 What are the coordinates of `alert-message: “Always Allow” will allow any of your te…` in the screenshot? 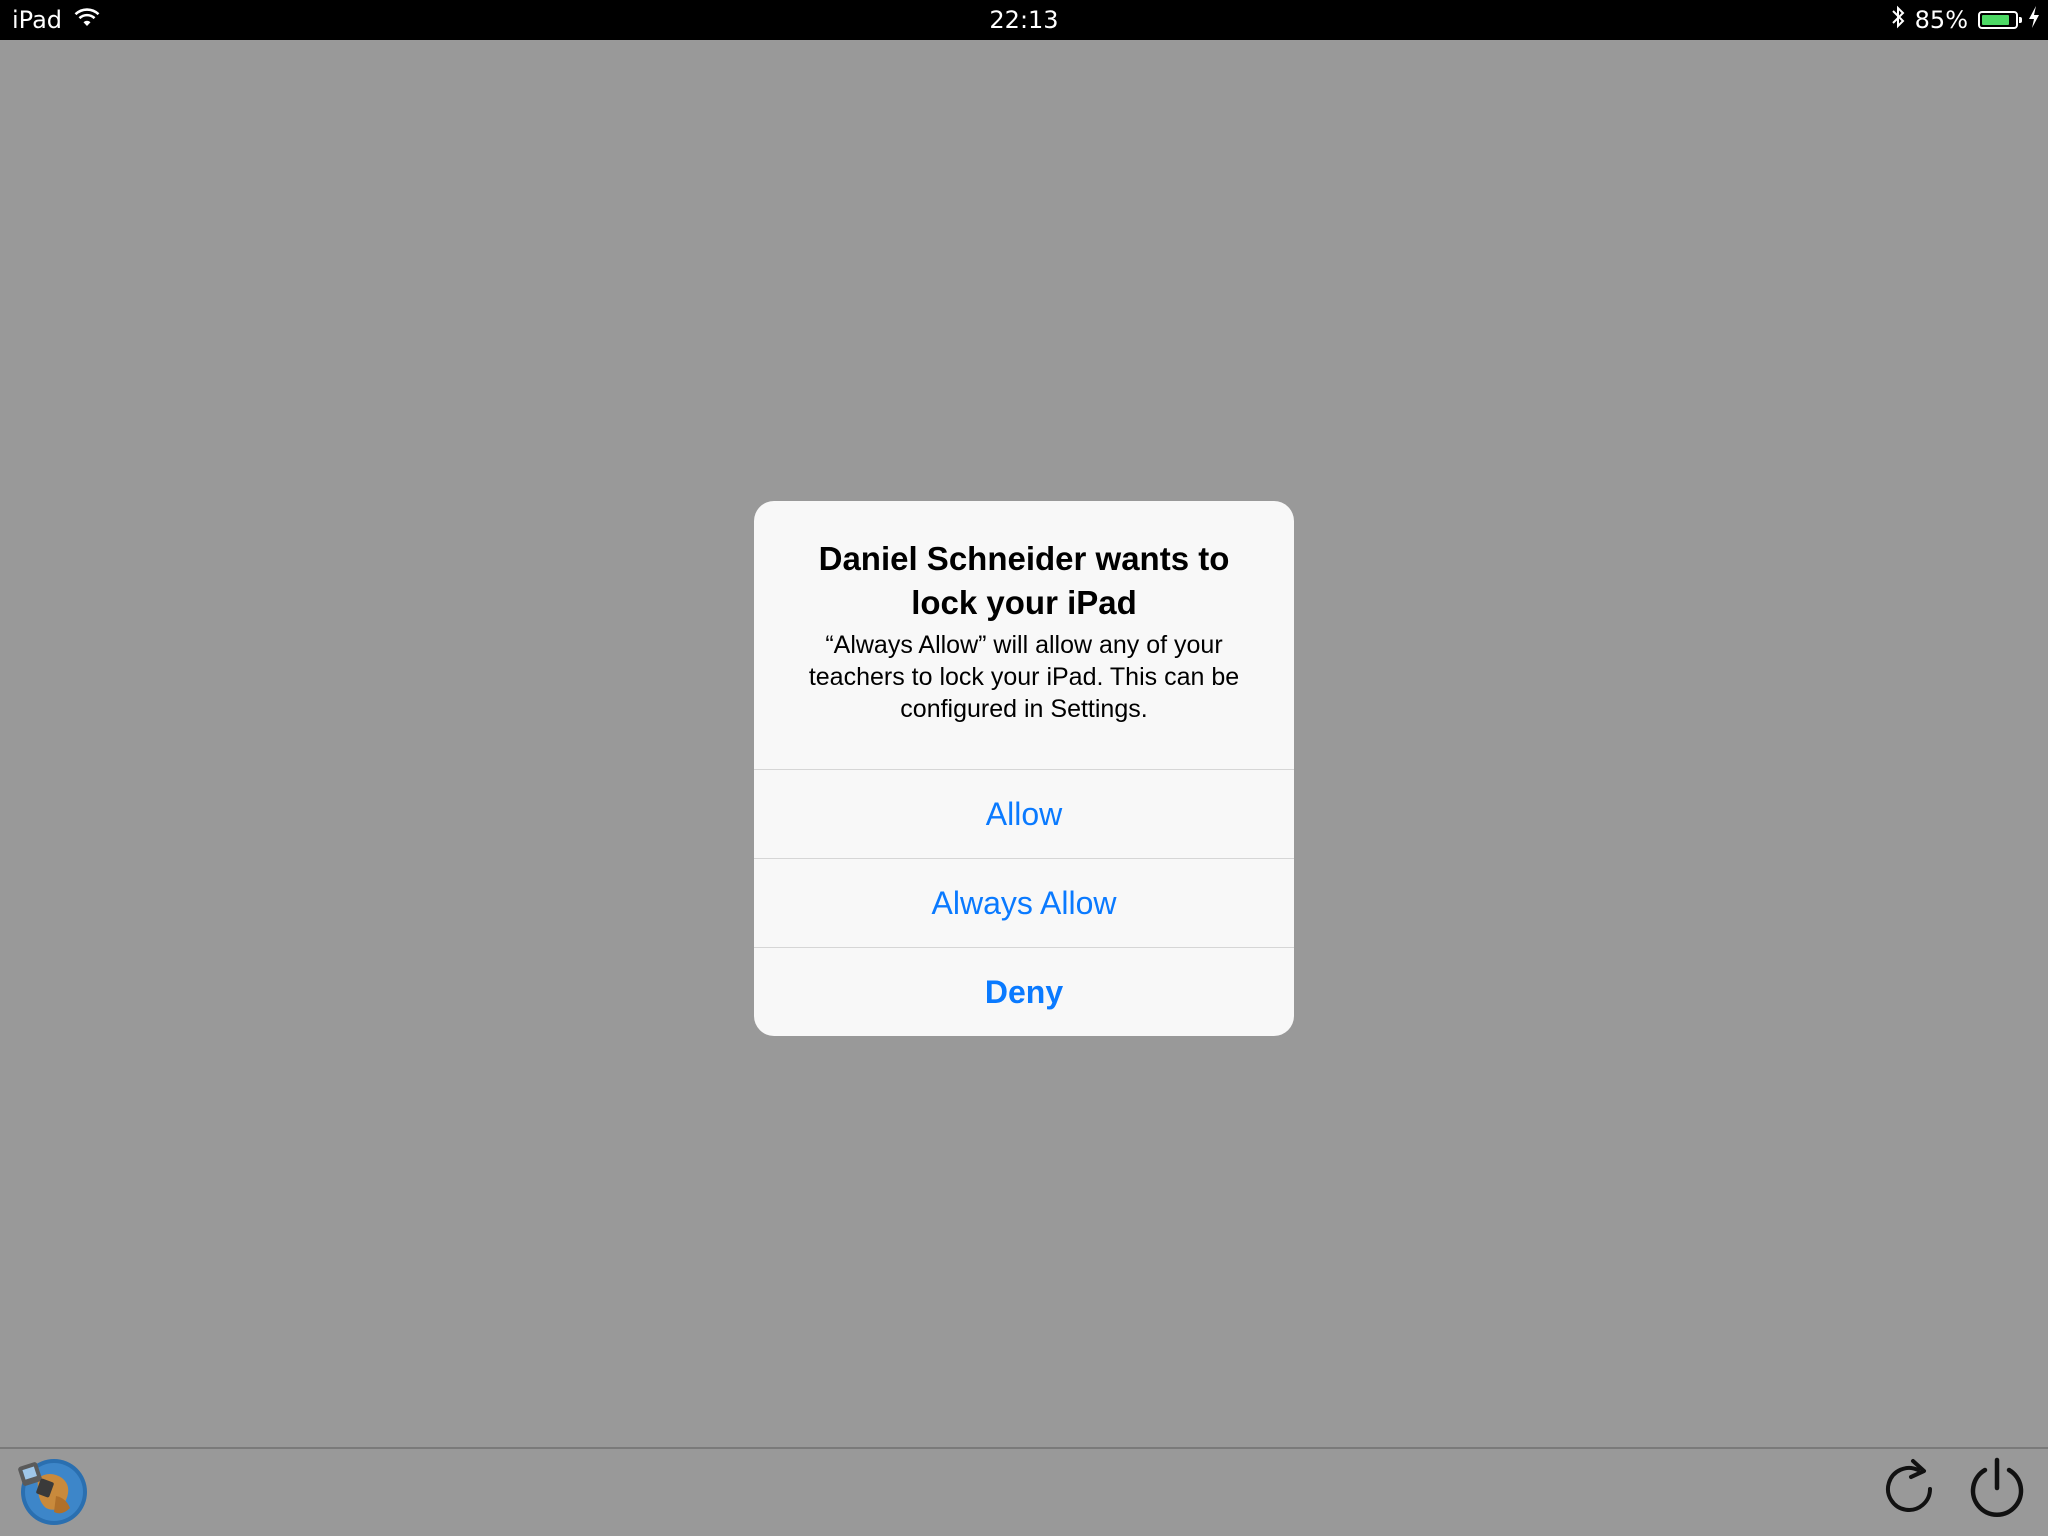 It's located at (1024, 677).